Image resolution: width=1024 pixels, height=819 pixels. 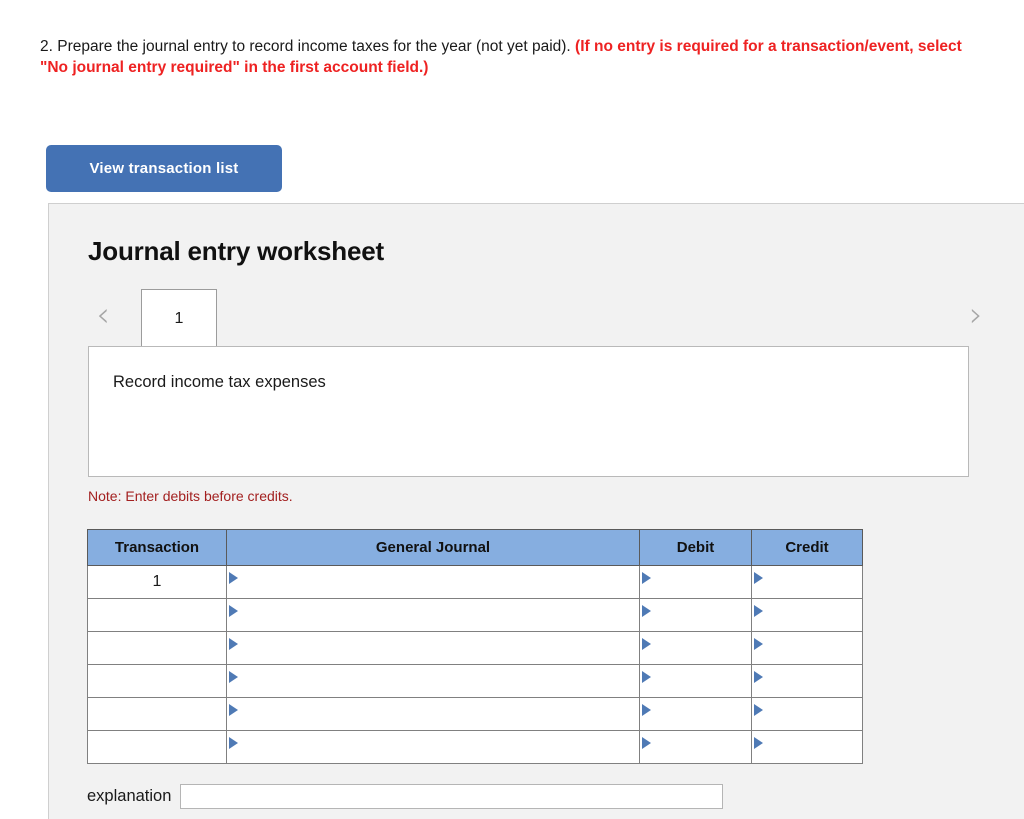 What do you see at coordinates (103, 315) in the screenshot?
I see `chevron-left-icon: ‹` at bounding box center [103, 315].